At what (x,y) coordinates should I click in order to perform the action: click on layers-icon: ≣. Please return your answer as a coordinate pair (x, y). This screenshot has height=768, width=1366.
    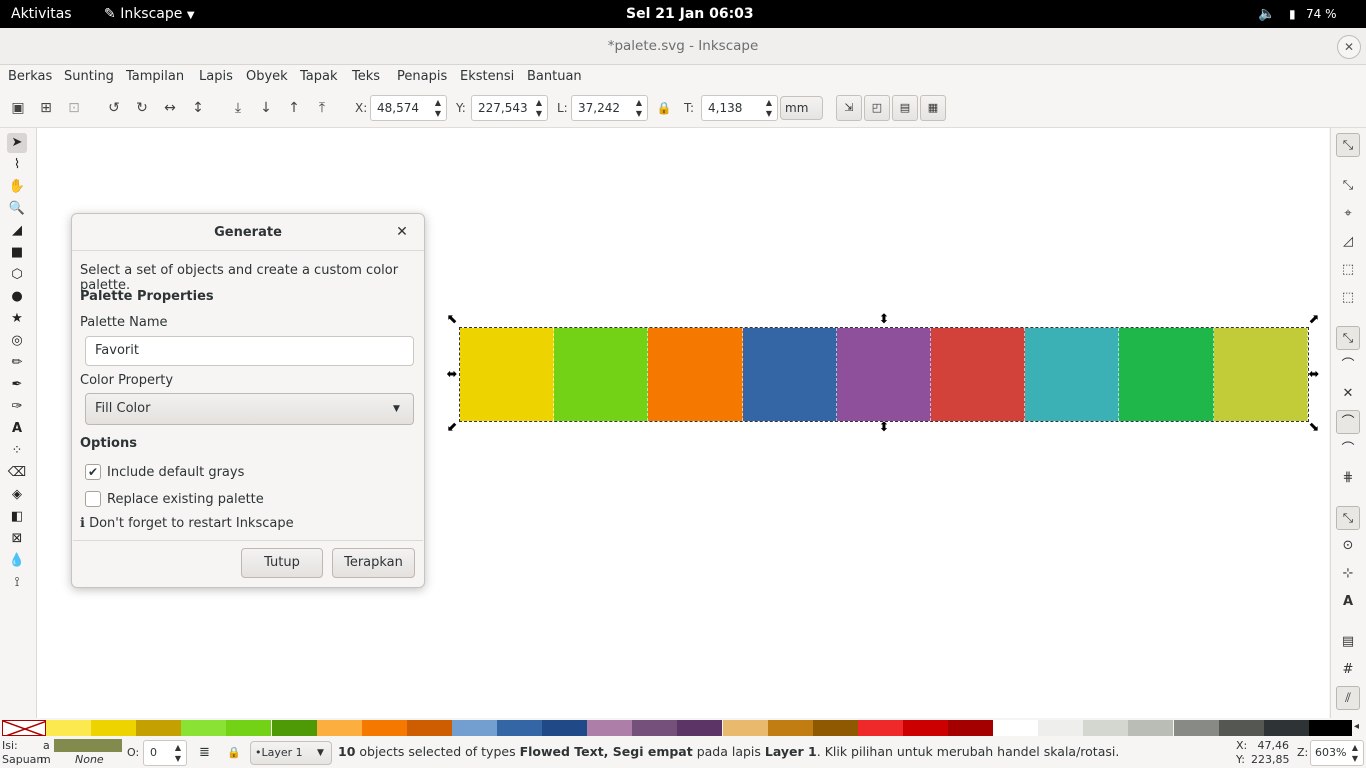
    Looking at the image, I should click on (204, 753).